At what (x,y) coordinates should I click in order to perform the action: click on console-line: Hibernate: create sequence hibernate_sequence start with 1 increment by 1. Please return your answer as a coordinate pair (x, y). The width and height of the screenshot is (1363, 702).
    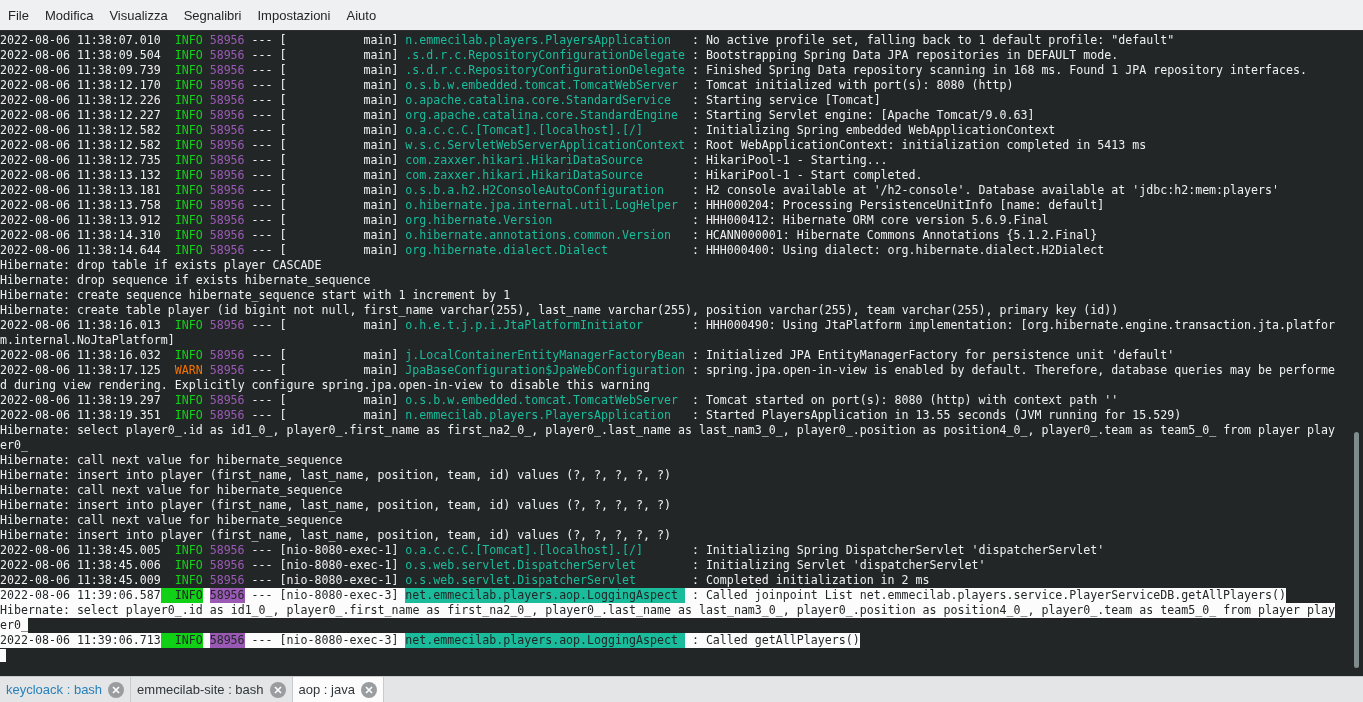
    Looking at the image, I should click on (255, 295).